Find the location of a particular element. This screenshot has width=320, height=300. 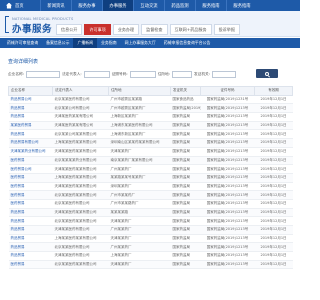

tab-disclosure: 信息公开 is located at coordinates (69, 29).